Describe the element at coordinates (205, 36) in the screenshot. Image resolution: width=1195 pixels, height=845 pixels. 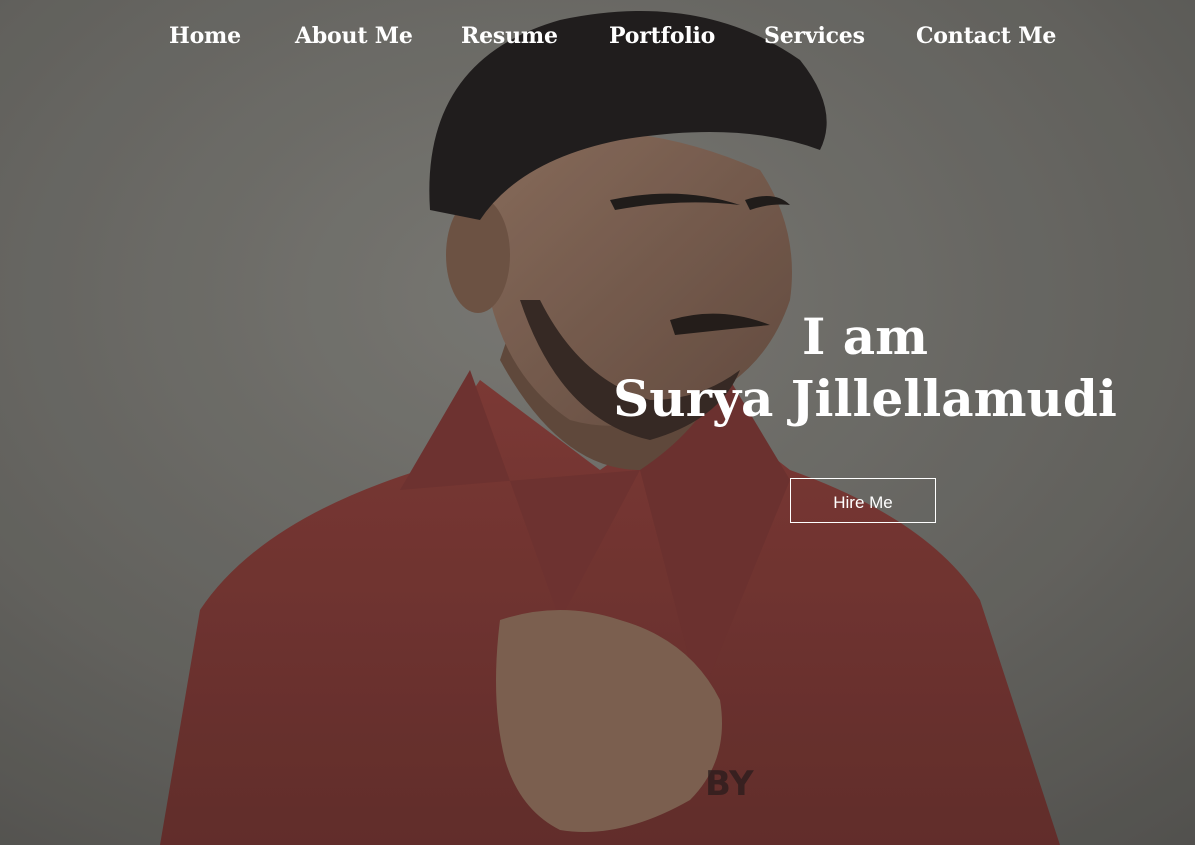
I see `nav-item-home: Home` at that location.